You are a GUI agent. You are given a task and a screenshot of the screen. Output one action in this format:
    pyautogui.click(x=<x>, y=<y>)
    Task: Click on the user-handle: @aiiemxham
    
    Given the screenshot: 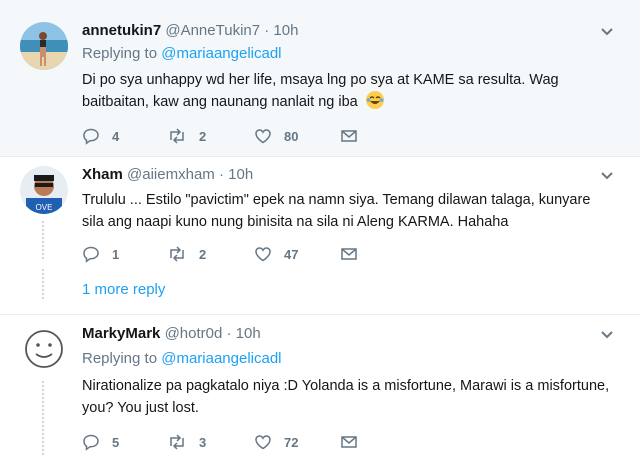 What is the action you would take?
    pyautogui.click(x=171, y=174)
    